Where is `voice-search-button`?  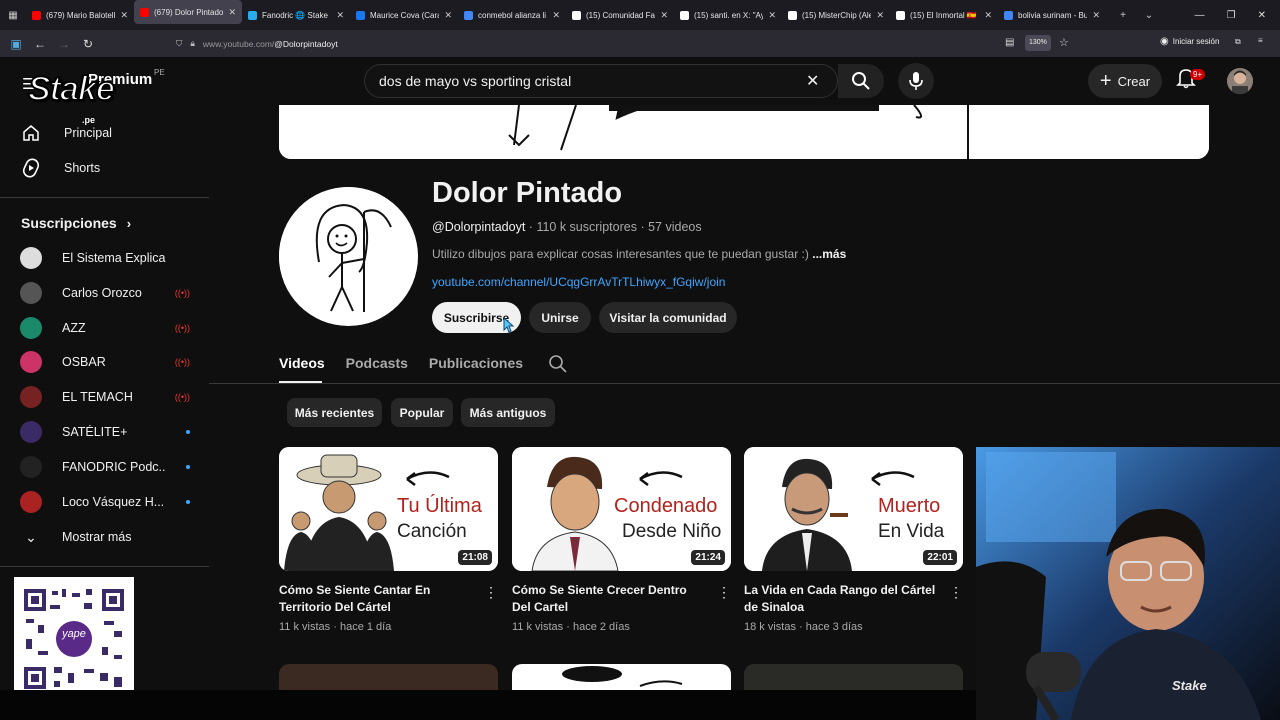 voice-search-button is located at coordinates (916, 81).